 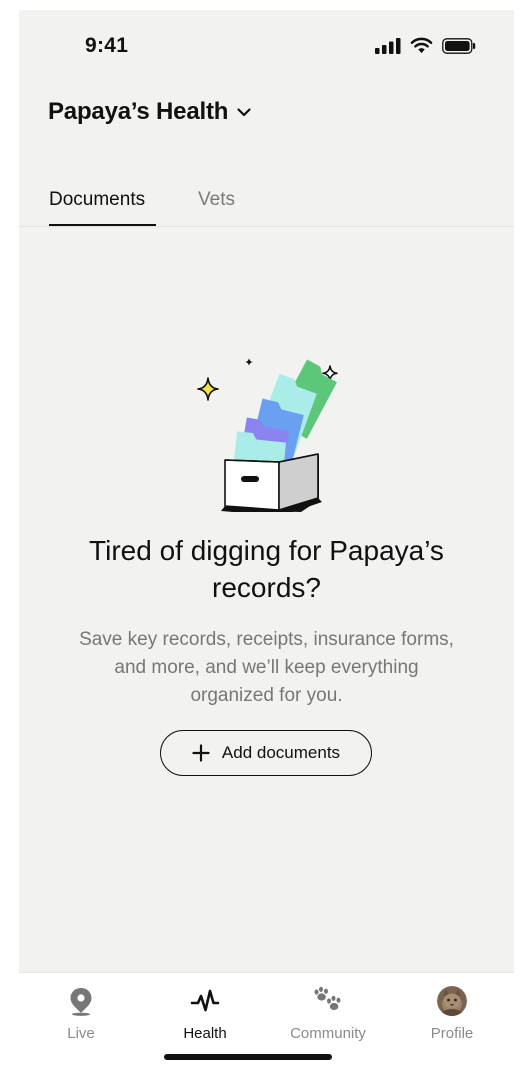 I want to click on active-tab-indicator, so click(x=102, y=225).